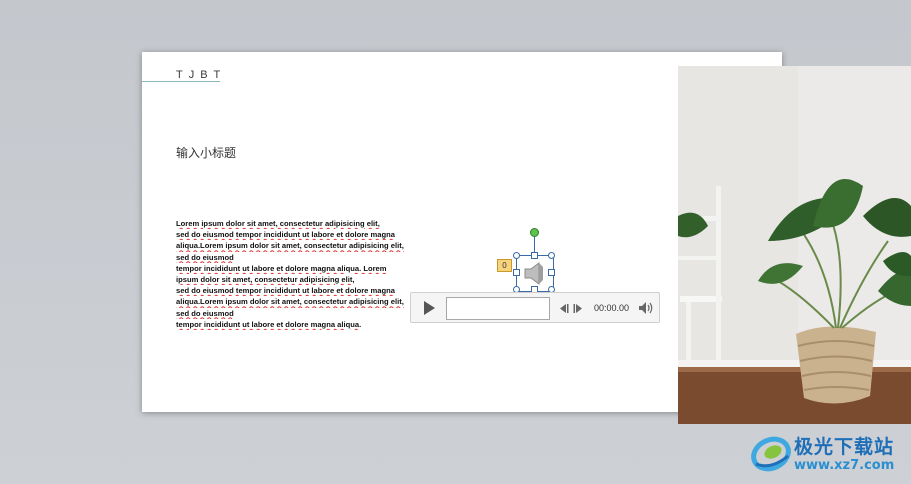  I want to click on resize-handle-e, so click(551, 272).